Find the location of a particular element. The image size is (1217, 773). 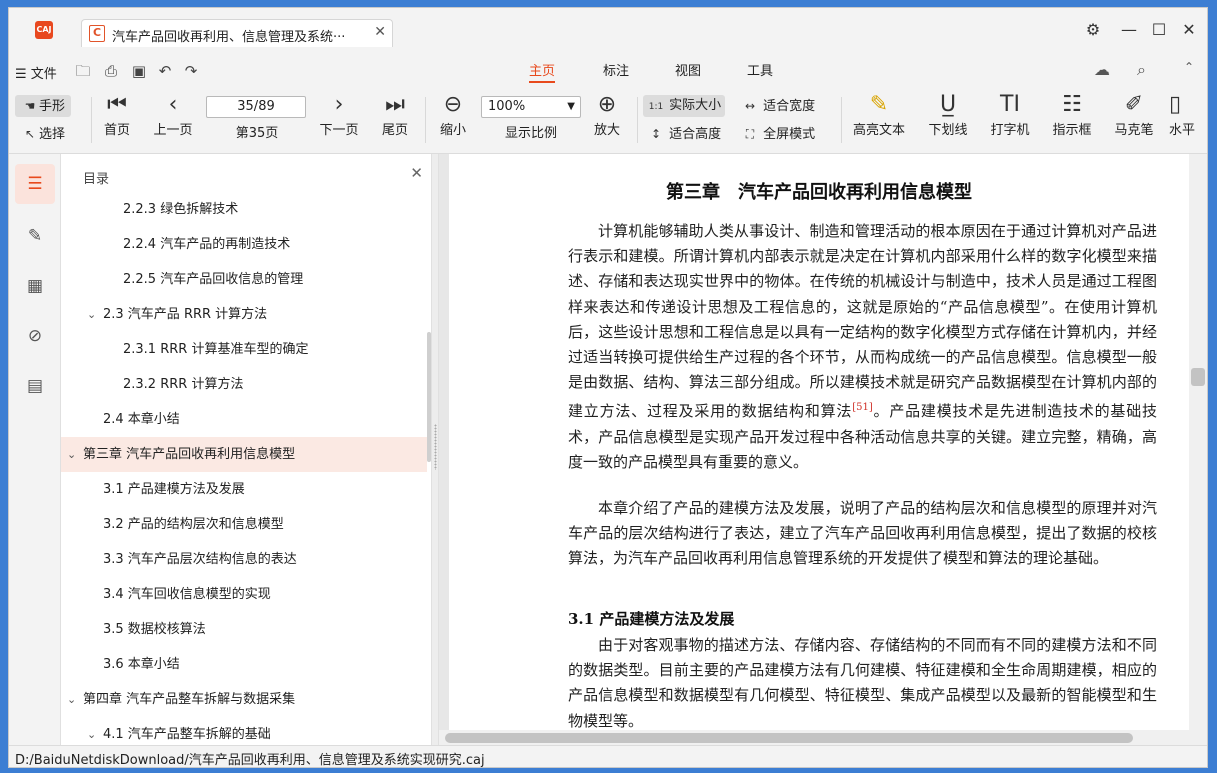

select-tool-button: ↖ 选择 is located at coordinates (43, 134).